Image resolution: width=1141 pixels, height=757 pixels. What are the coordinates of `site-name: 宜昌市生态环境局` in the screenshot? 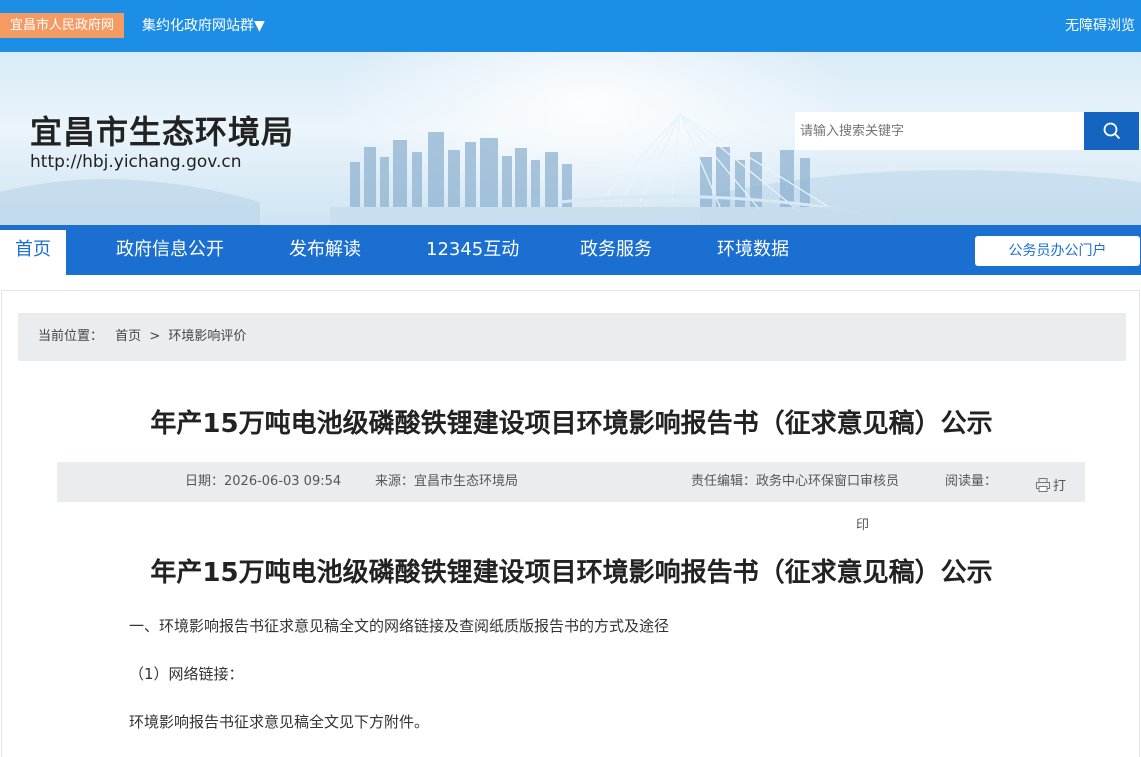 It's located at (162, 132).